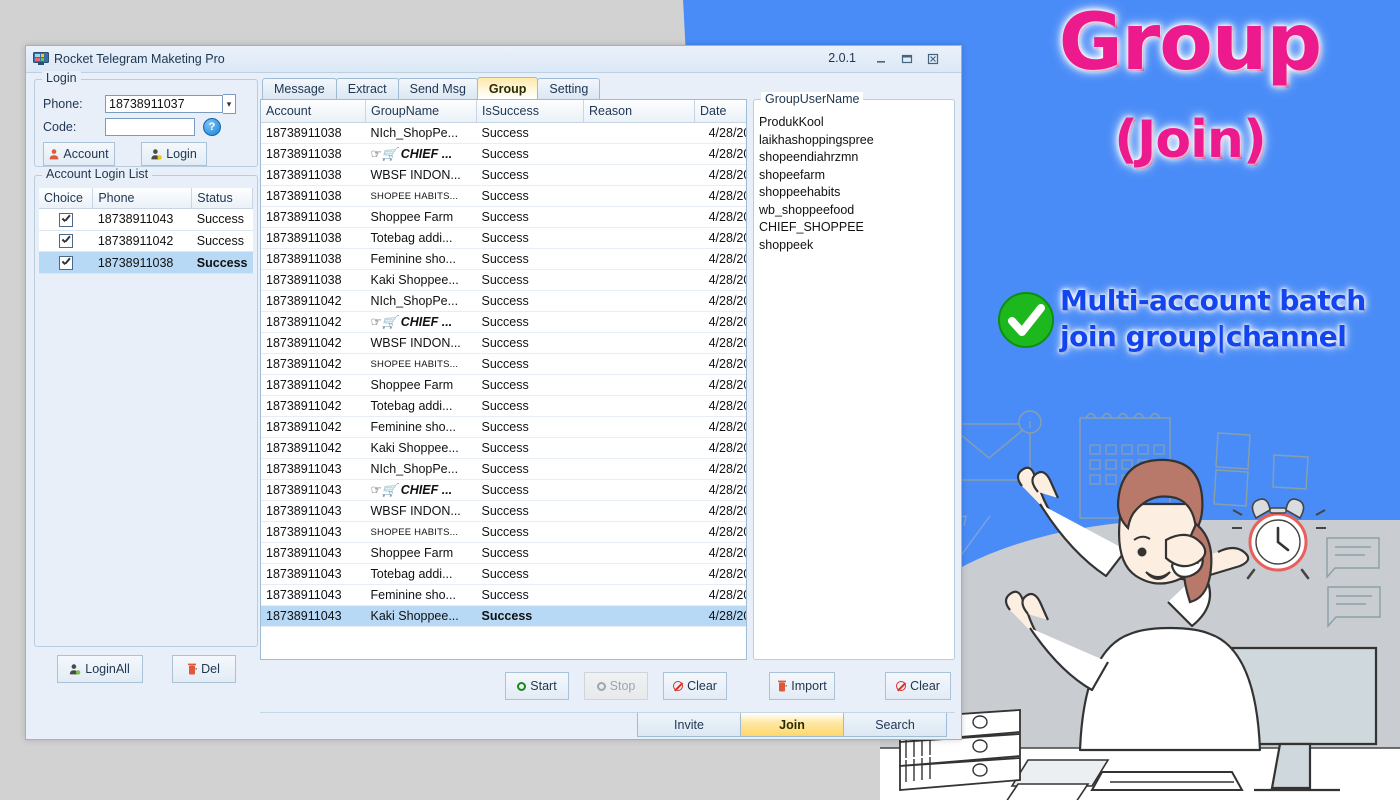  Describe the element at coordinates (856, 141) in the screenshot. I see `list-item: laikhashoppingspree` at that location.